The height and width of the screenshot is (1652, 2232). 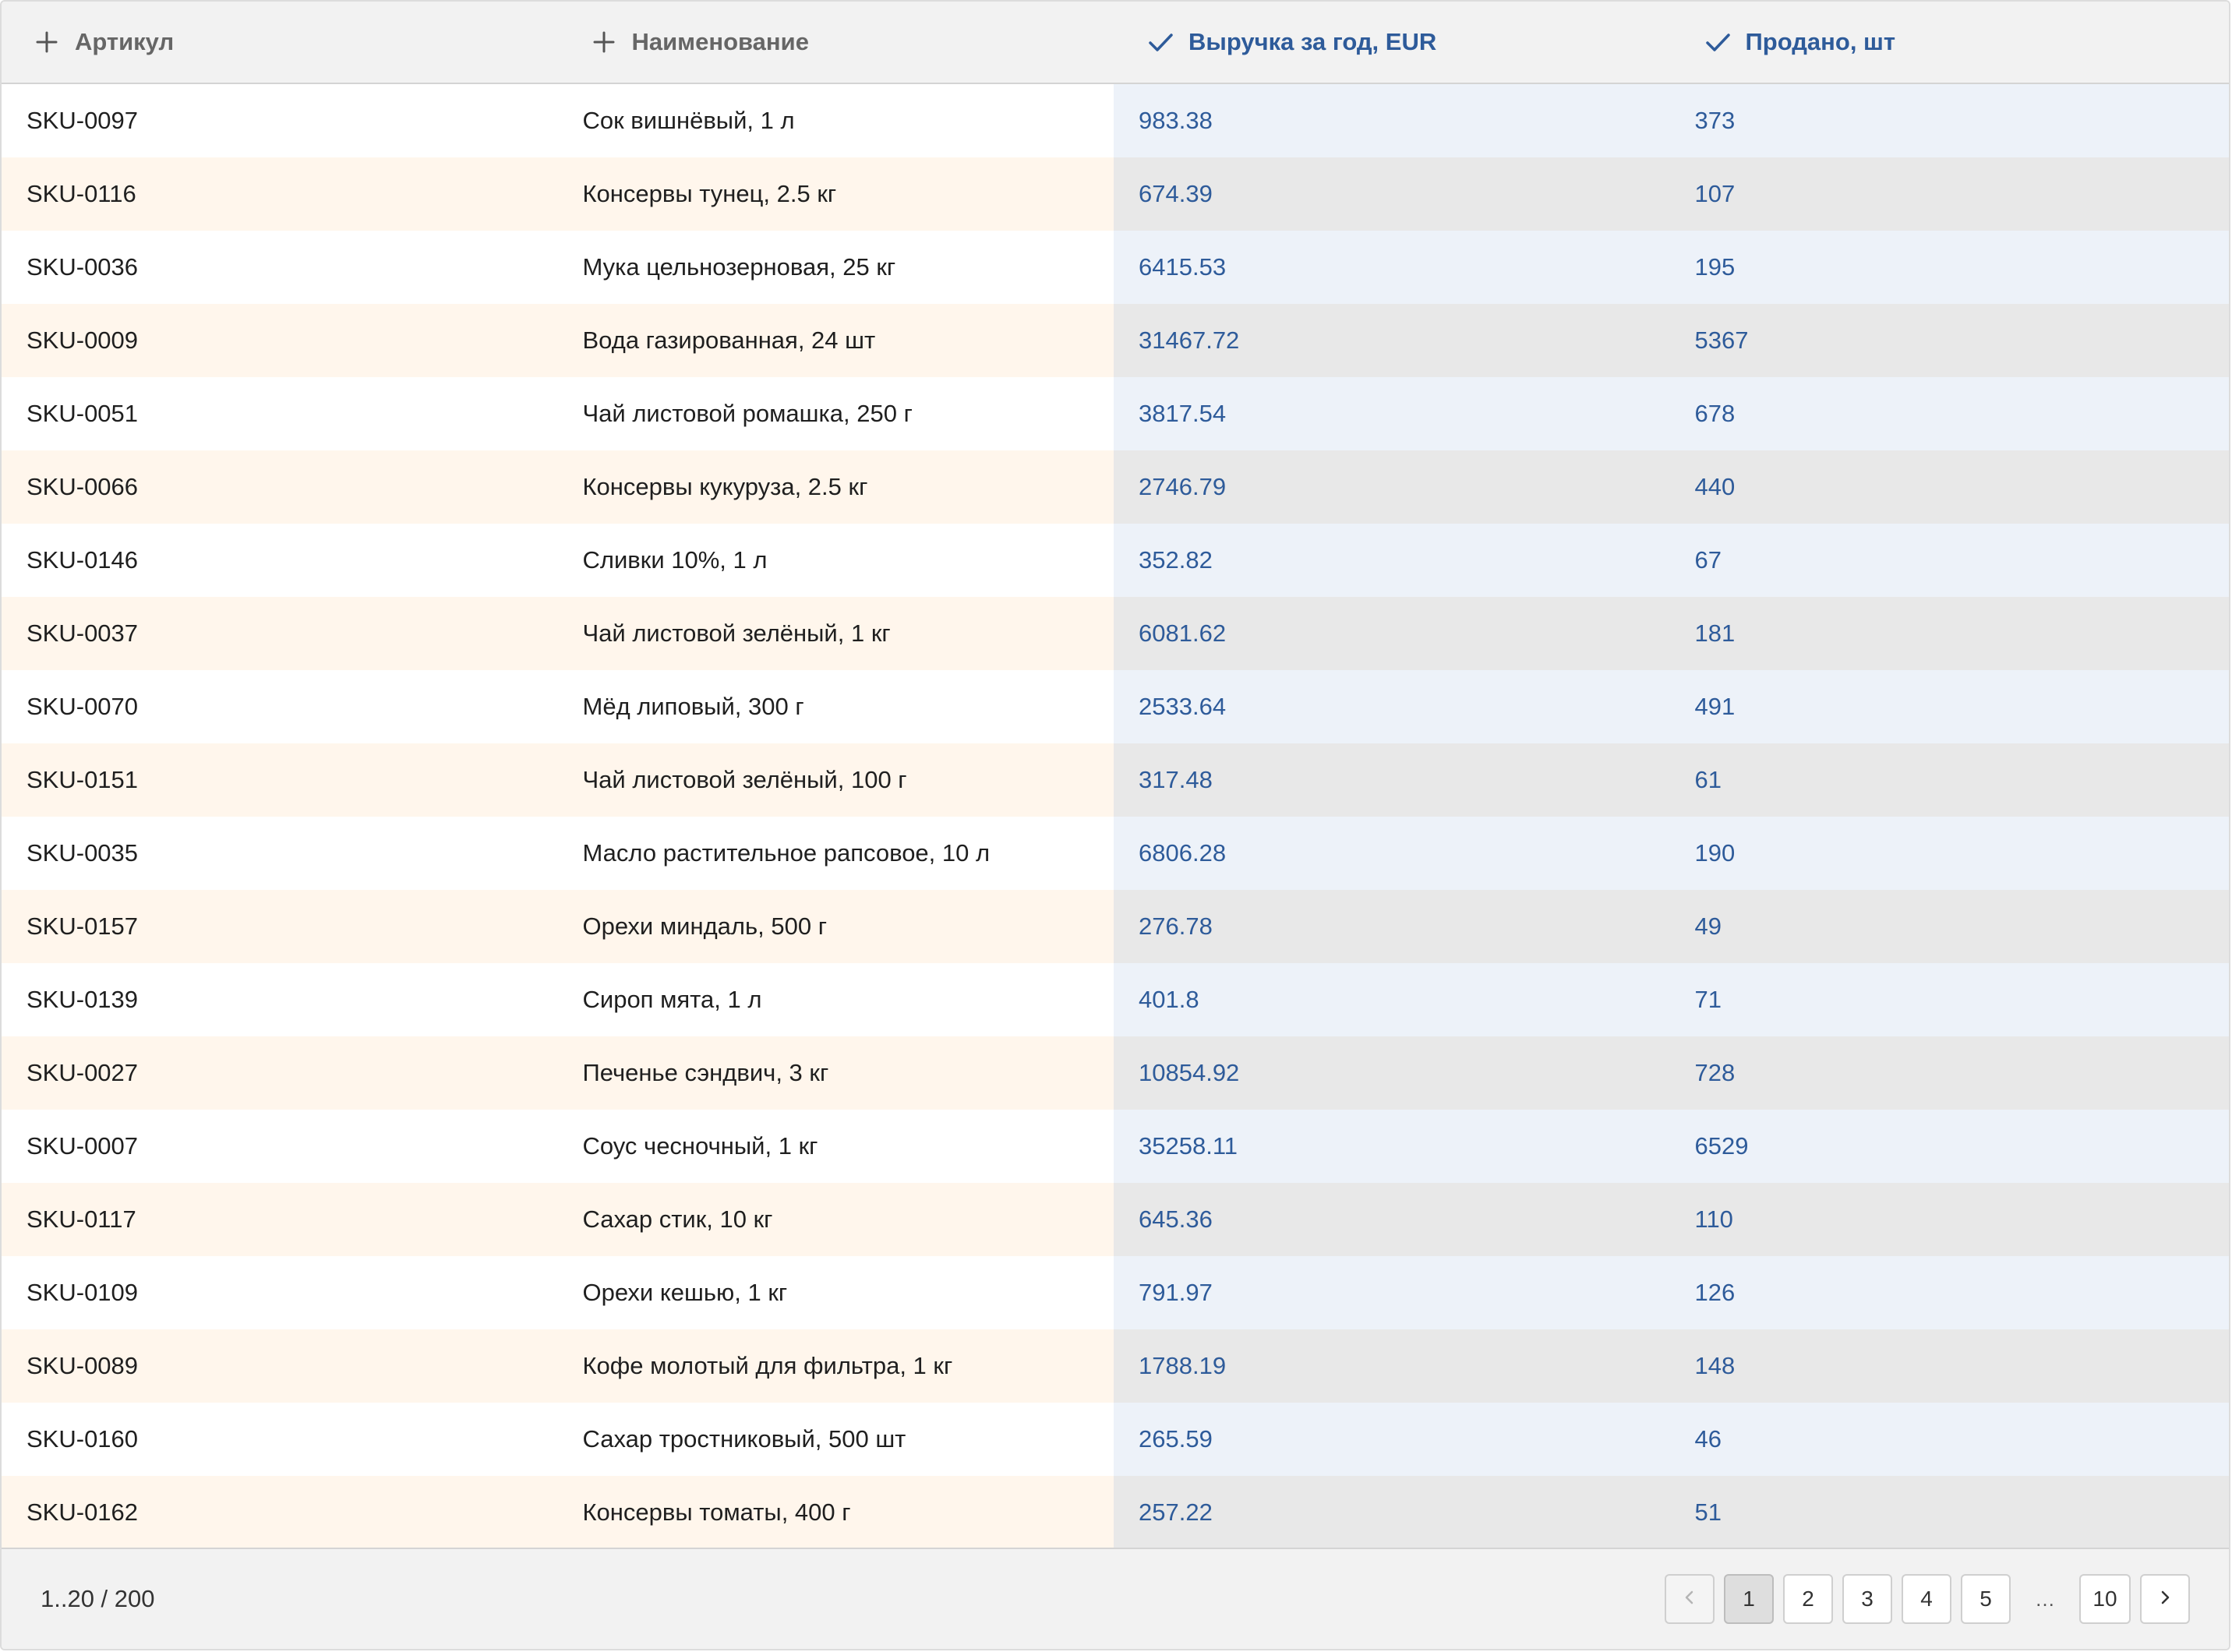 What do you see at coordinates (1392, 780) in the screenshot?
I see `cell-revenue: 317.48` at bounding box center [1392, 780].